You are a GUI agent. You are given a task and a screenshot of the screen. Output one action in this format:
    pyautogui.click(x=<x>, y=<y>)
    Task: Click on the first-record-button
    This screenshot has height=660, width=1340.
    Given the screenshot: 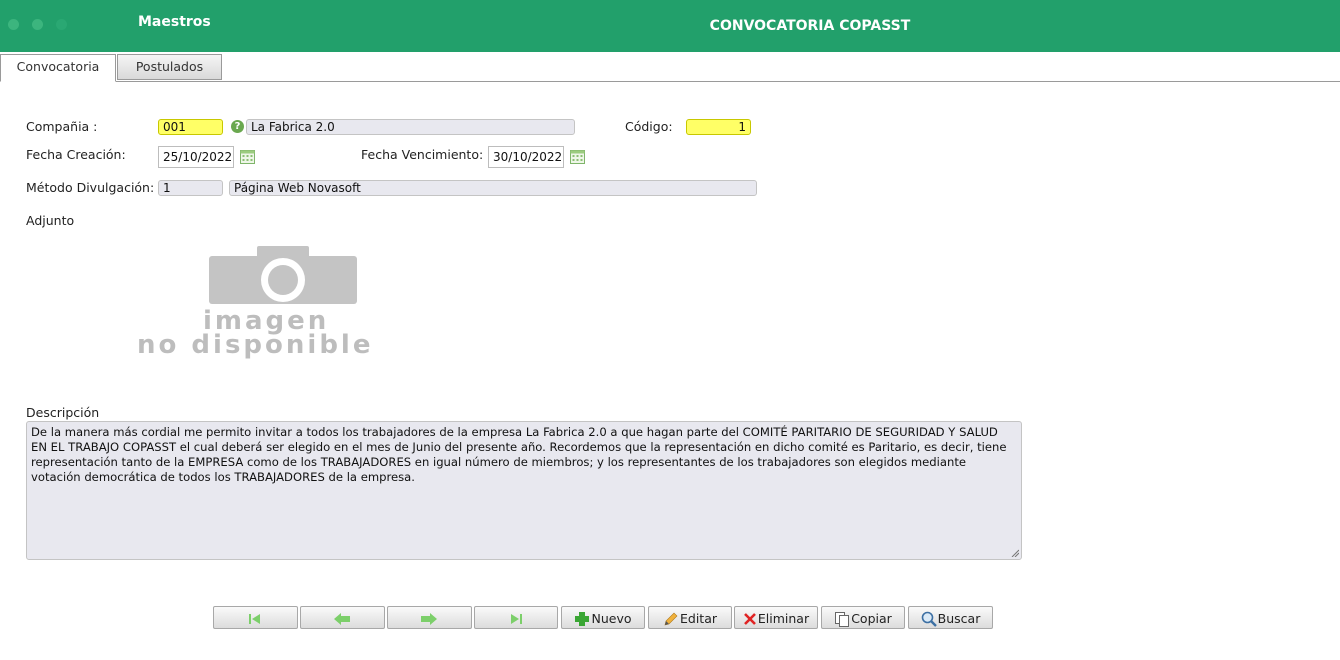 What is the action you would take?
    pyautogui.click(x=255, y=617)
    